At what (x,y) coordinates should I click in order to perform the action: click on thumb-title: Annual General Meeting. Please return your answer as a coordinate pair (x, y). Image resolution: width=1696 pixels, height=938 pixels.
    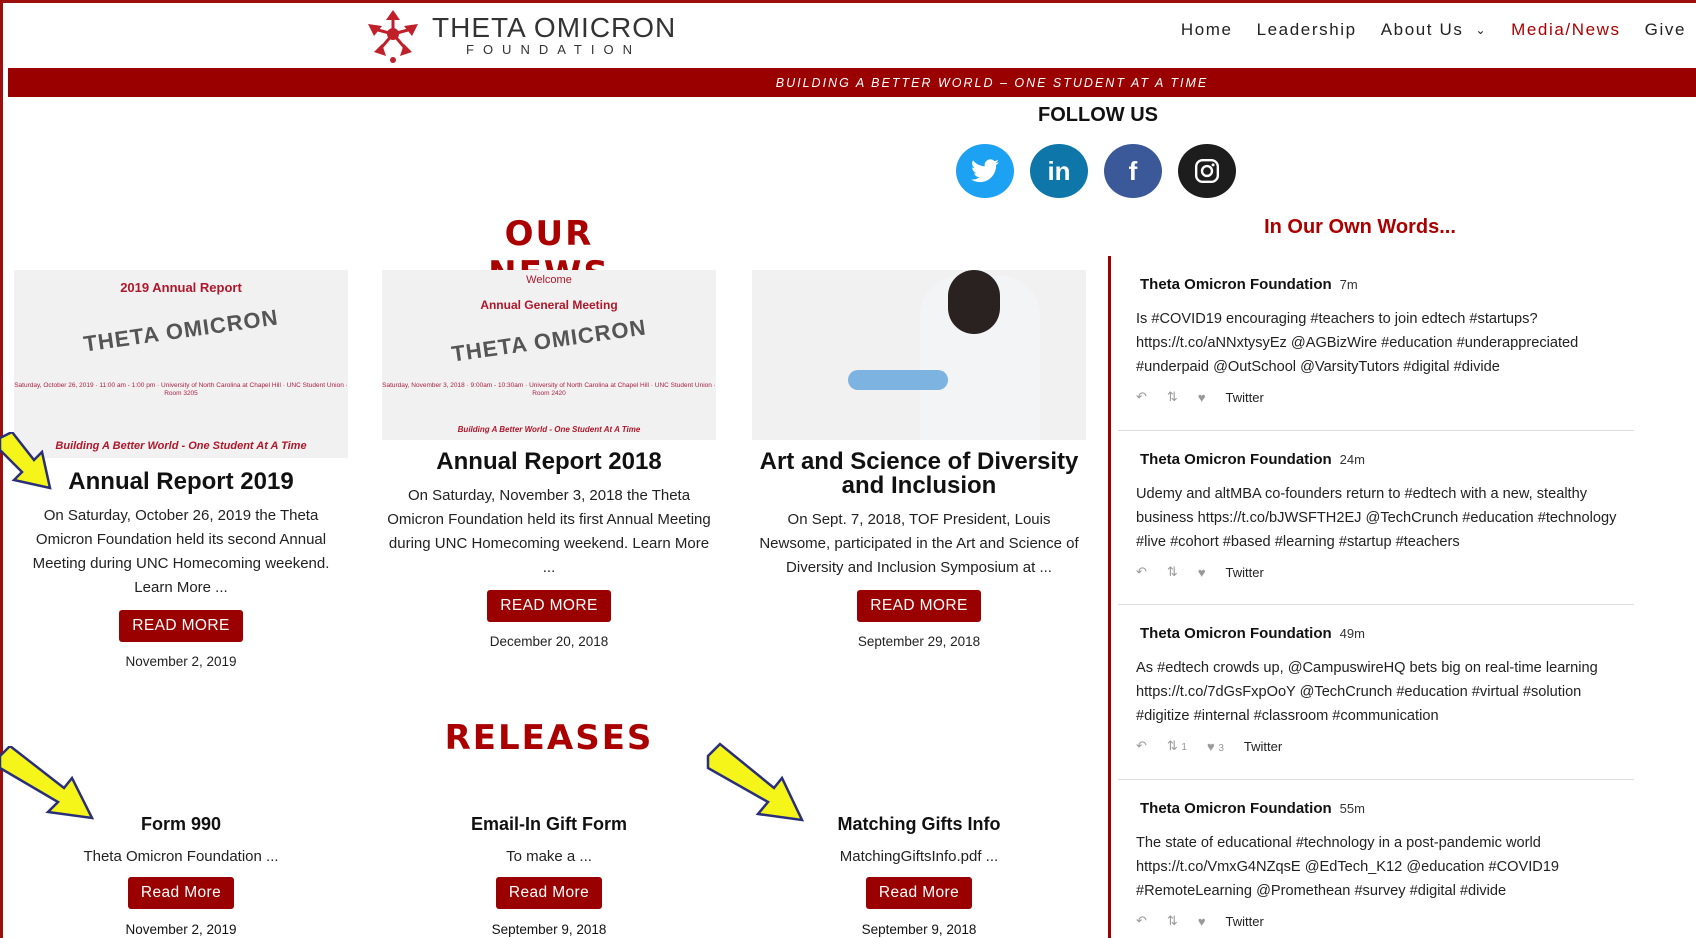
    Looking at the image, I should click on (549, 305).